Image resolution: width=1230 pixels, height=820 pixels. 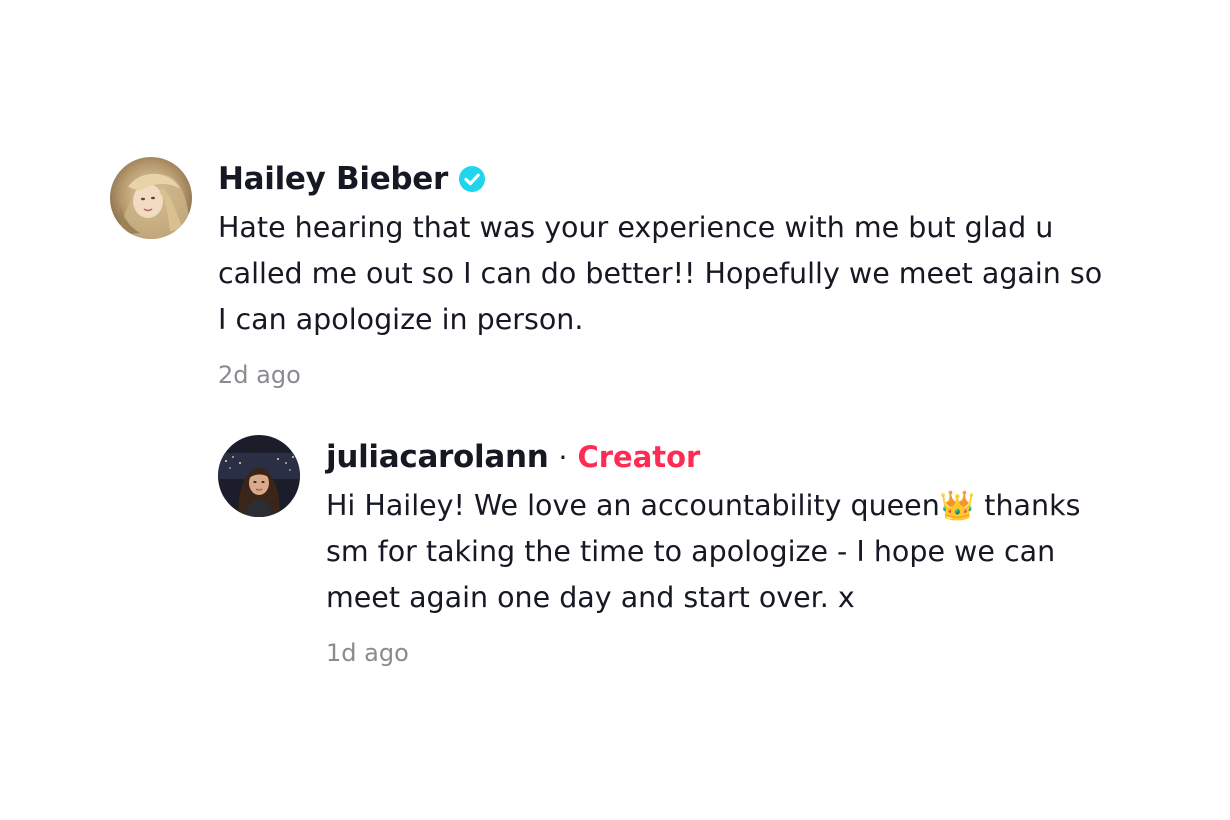 I want to click on comment-timestamp: 1d ago, so click(x=367, y=653).